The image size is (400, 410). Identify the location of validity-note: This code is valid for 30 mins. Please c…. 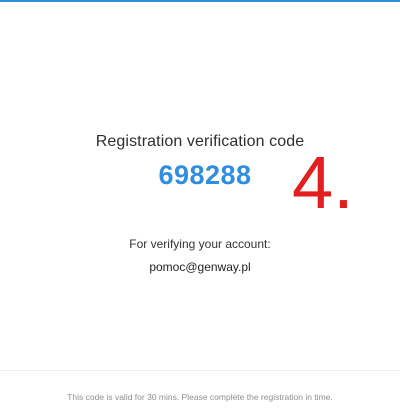
(200, 397).